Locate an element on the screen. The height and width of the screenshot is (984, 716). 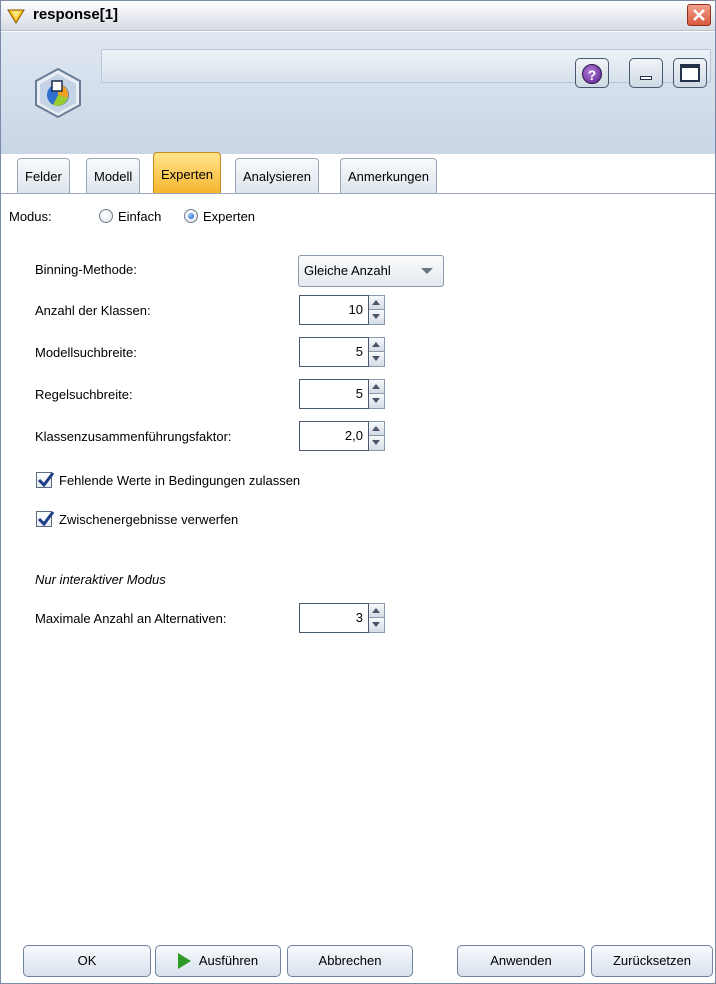
help-icon: ? is located at coordinates (592, 74).